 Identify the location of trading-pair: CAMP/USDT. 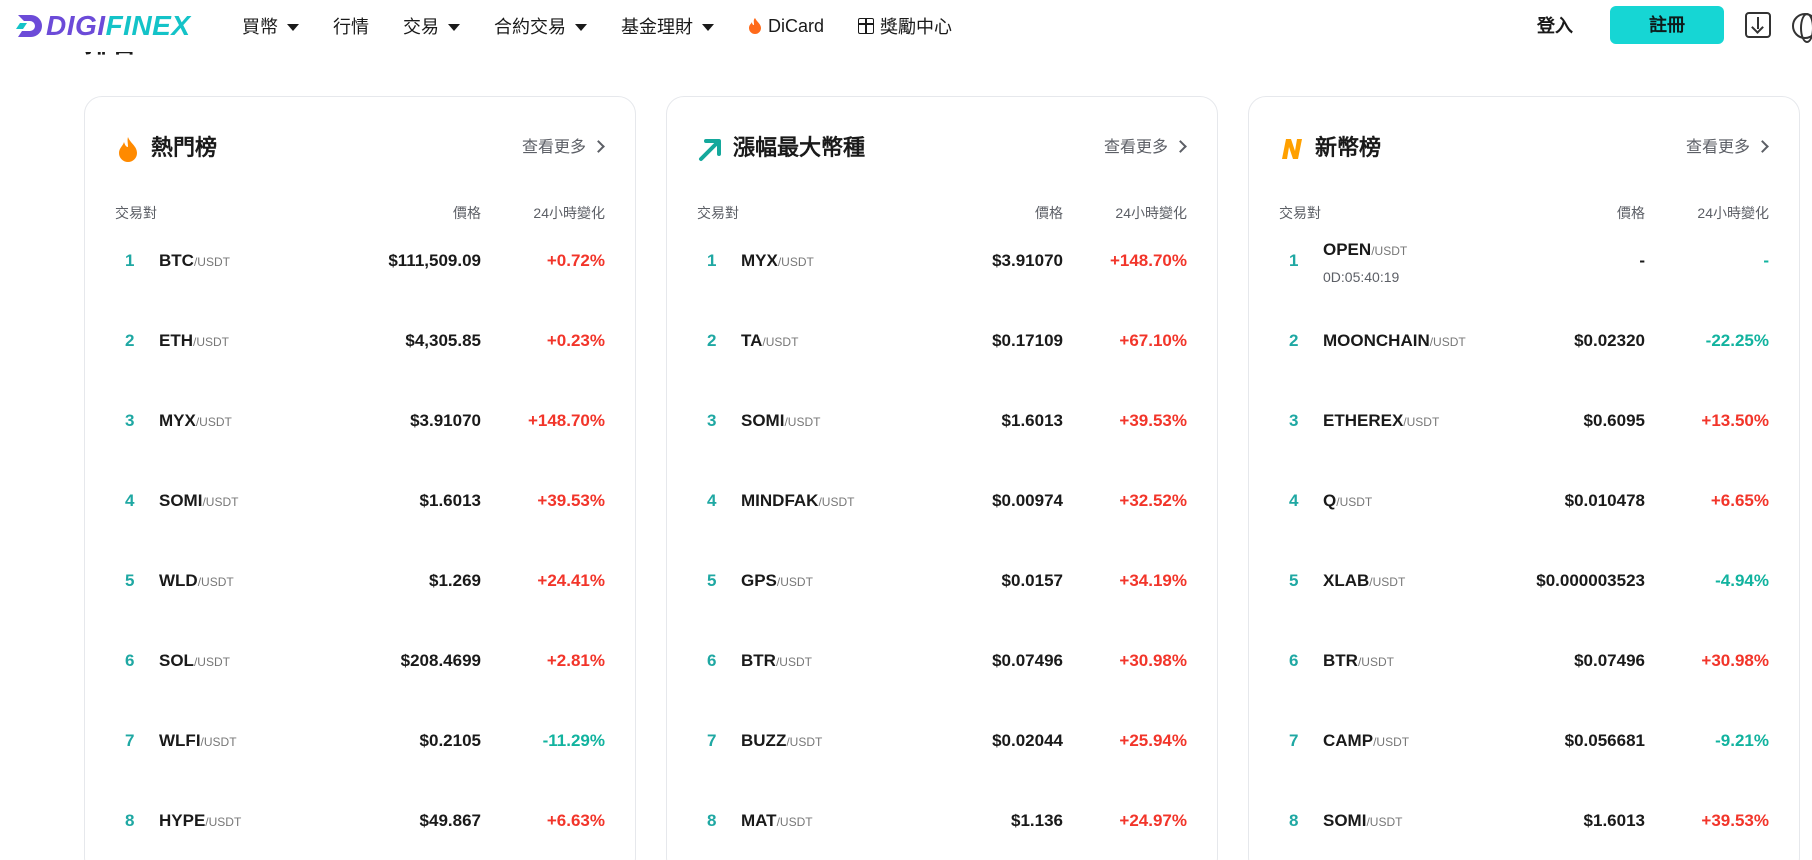
(1366, 741).